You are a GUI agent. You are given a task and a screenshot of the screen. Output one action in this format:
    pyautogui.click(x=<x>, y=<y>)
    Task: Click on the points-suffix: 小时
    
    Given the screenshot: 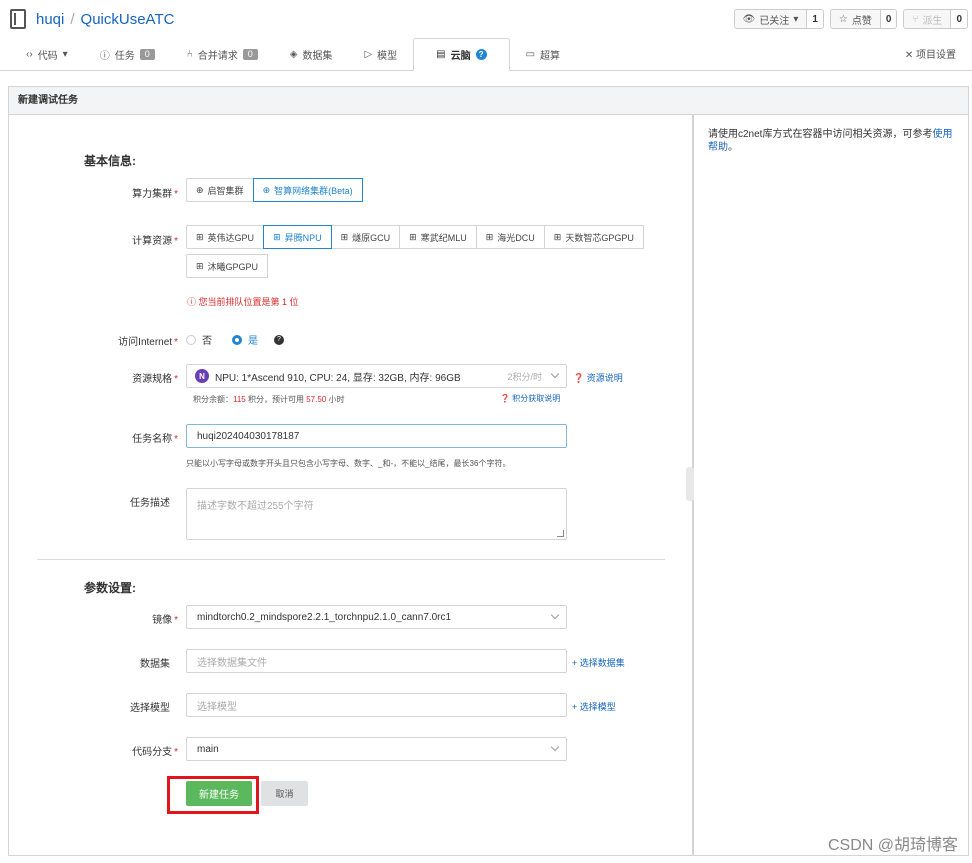 What is the action you would take?
    pyautogui.click(x=335, y=399)
    